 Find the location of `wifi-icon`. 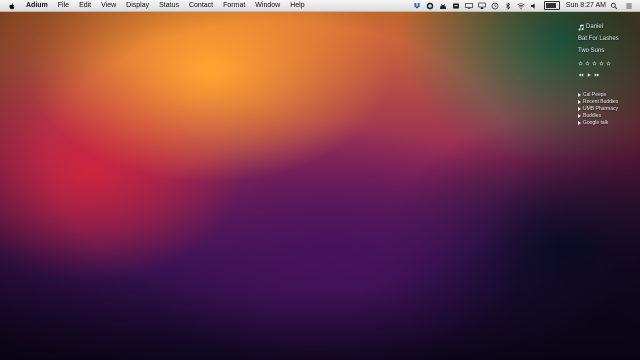

wifi-icon is located at coordinates (521, 6).